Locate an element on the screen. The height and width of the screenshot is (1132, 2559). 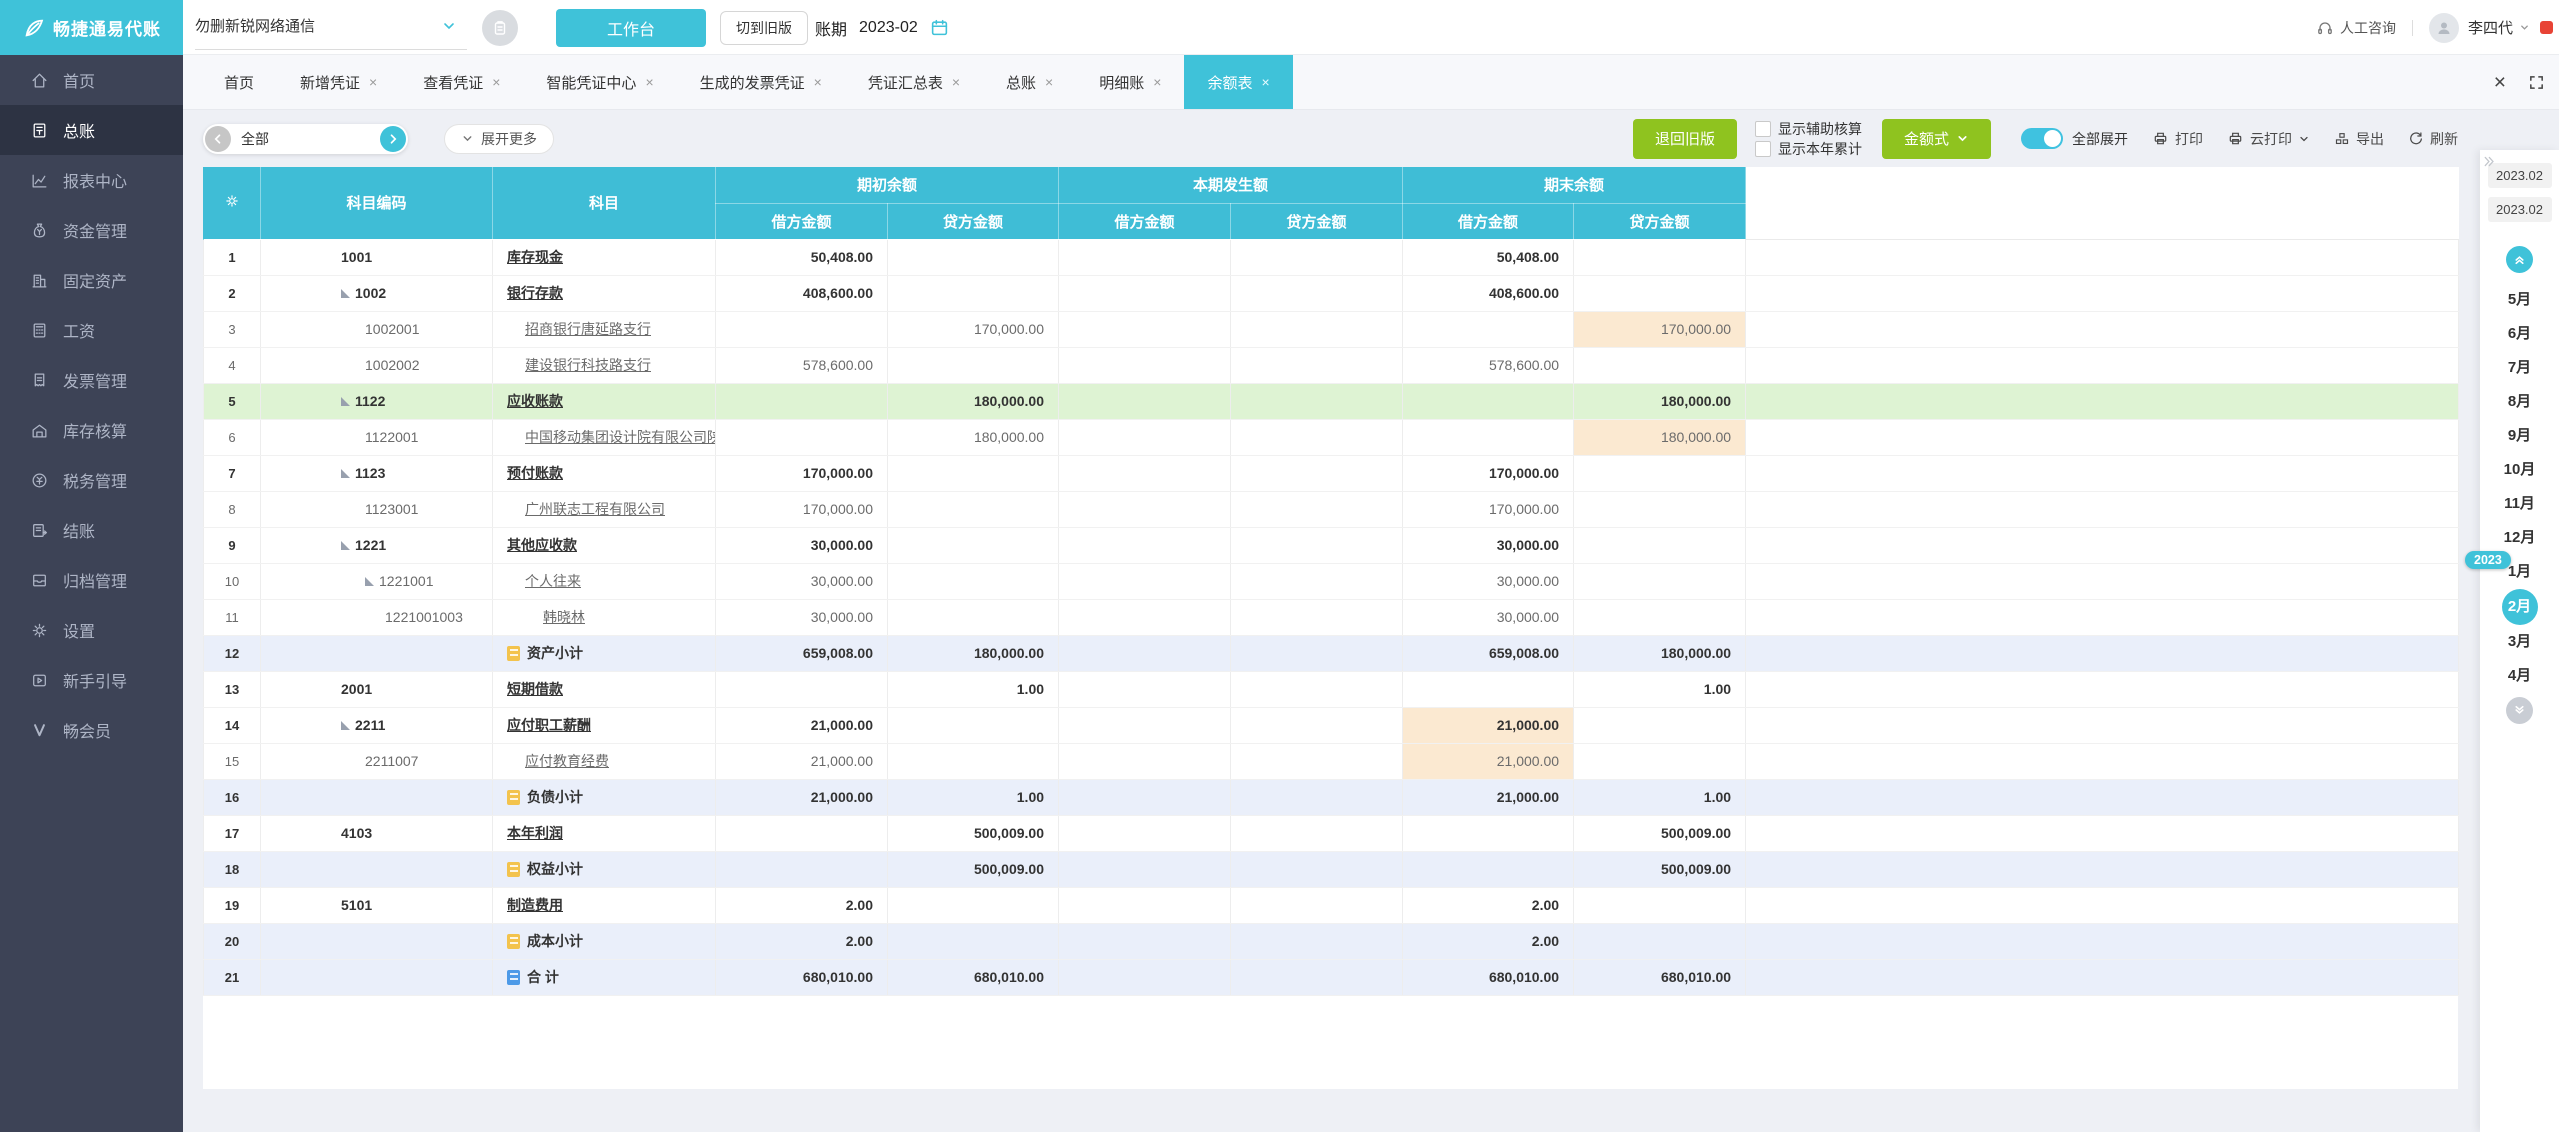
filter-next-icon is located at coordinates (393, 138).